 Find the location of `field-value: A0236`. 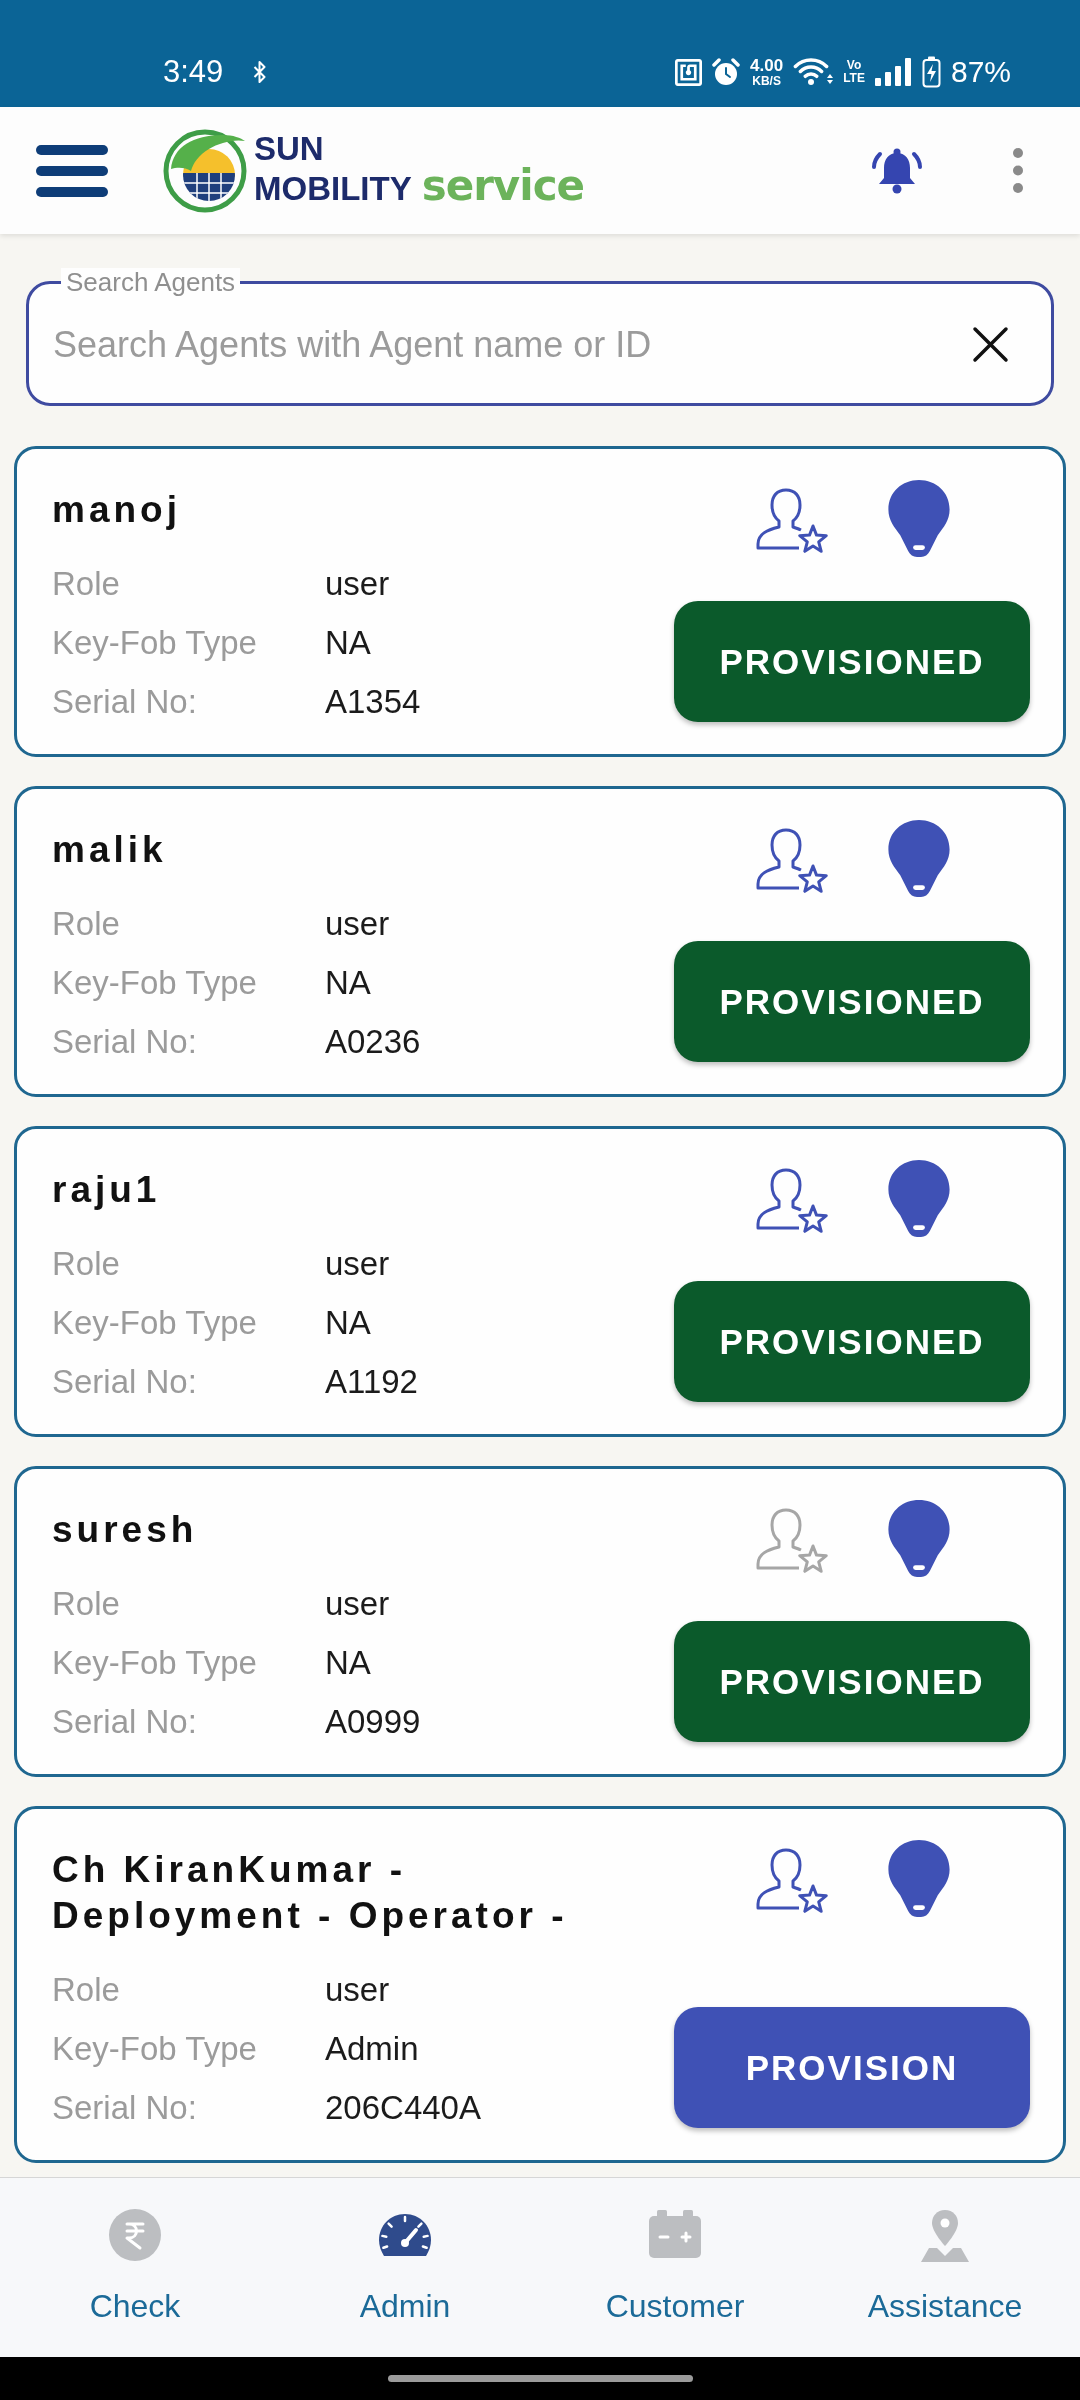

field-value: A0236 is located at coordinates (373, 1042).